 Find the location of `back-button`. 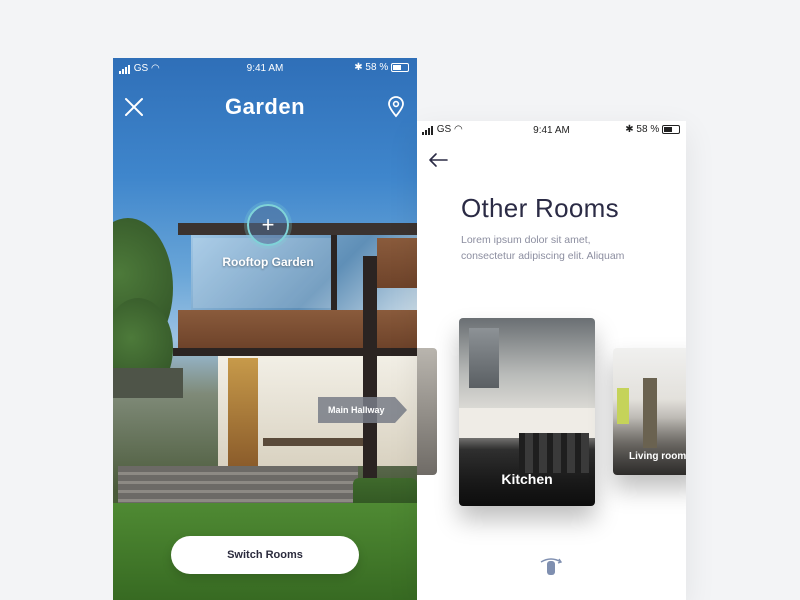

back-button is located at coordinates (438, 160).